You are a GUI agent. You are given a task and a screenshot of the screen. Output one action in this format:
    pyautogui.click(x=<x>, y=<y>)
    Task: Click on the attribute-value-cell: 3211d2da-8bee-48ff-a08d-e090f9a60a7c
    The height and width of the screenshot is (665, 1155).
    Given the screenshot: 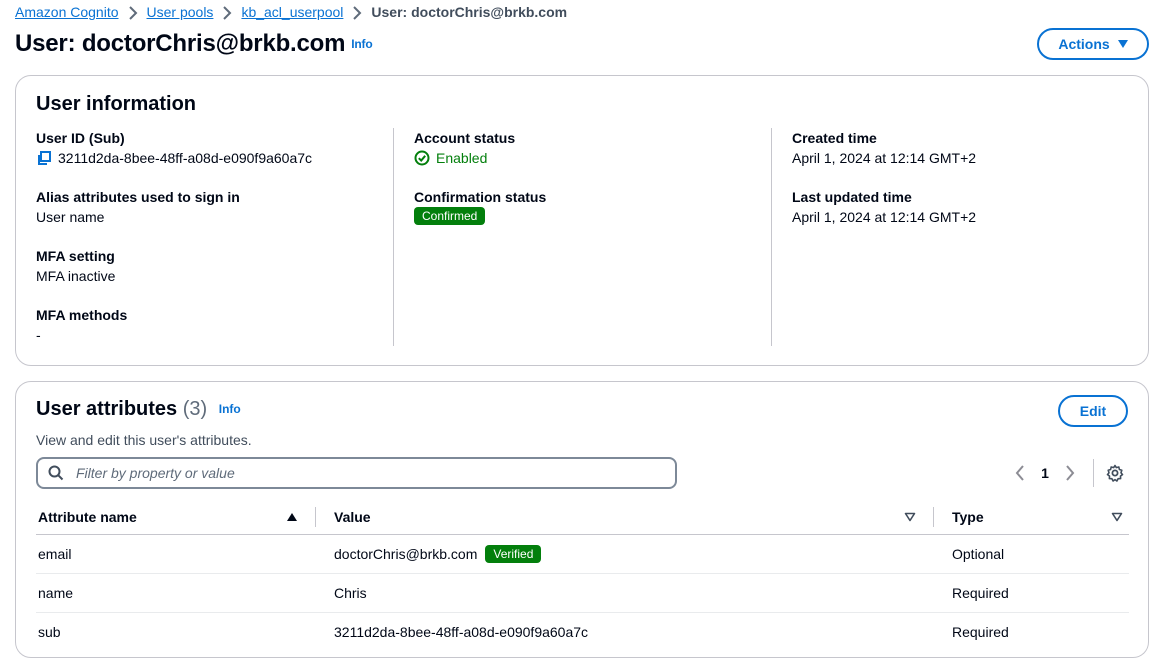 What is the action you would take?
    pyautogui.click(x=461, y=631)
    